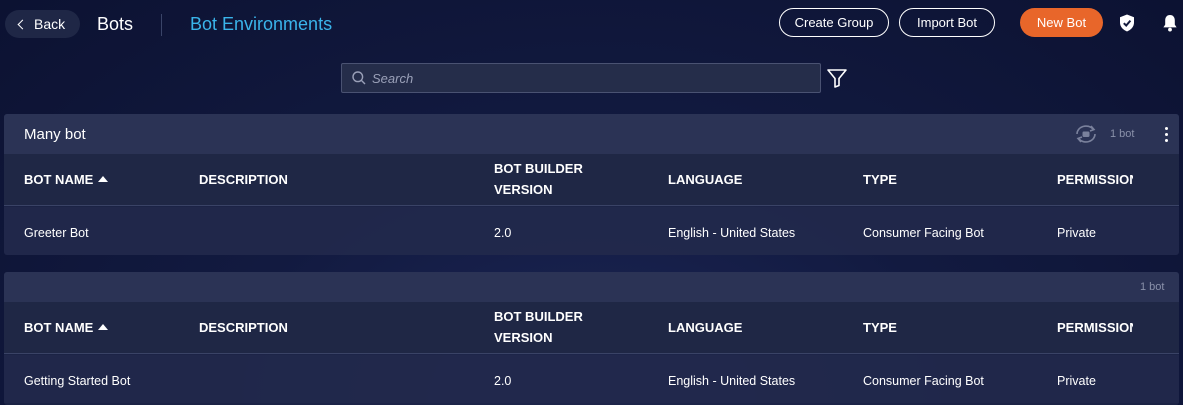 The height and width of the screenshot is (405, 1183). What do you see at coordinates (591, 287) in the screenshot?
I see `group-header: 1 bot` at bounding box center [591, 287].